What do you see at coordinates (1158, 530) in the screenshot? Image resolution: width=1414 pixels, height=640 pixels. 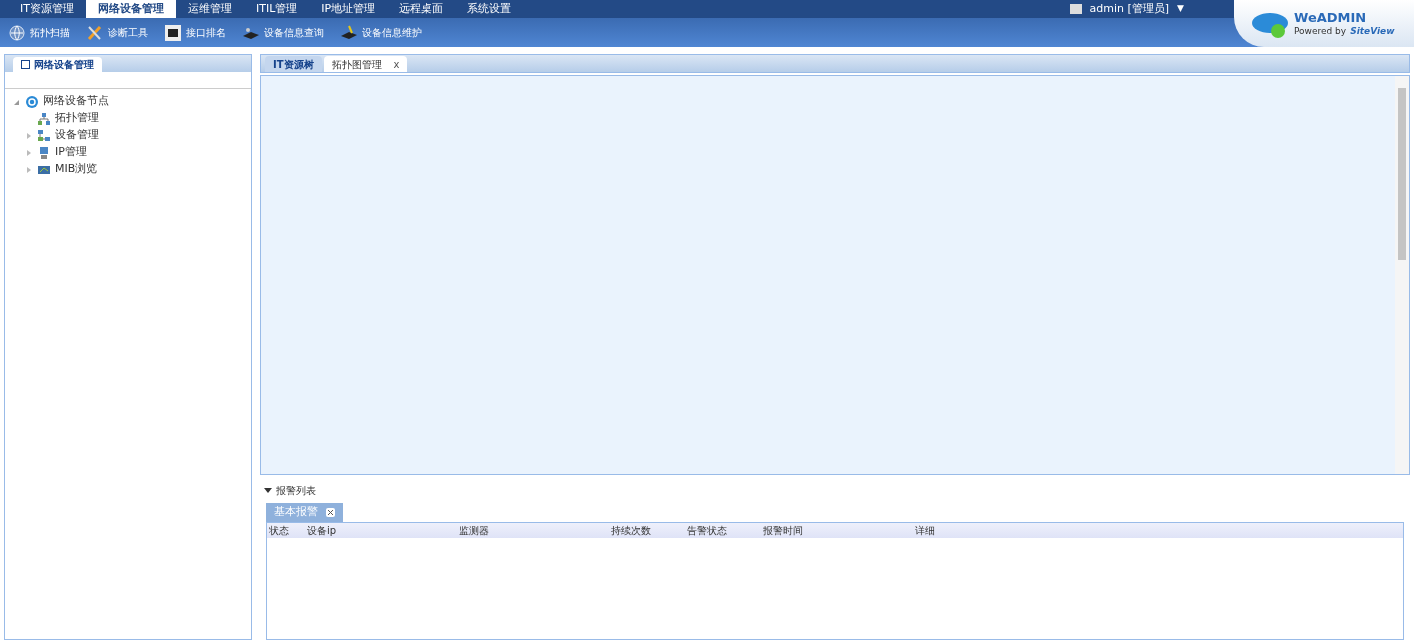 I see `column-header: 详细` at bounding box center [1158, 530].